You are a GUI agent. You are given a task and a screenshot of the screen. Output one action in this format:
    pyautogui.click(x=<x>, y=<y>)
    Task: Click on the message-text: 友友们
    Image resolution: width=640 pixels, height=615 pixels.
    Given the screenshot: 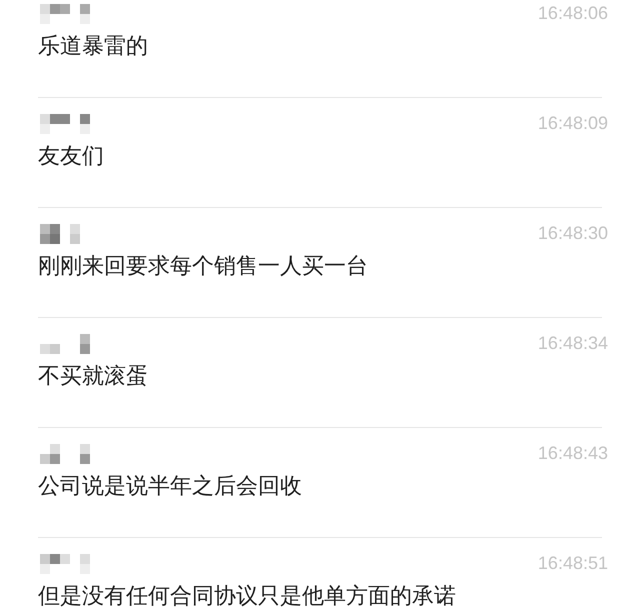 What is the action you would take?
    pyautogui.click(x=71, y=157)
    